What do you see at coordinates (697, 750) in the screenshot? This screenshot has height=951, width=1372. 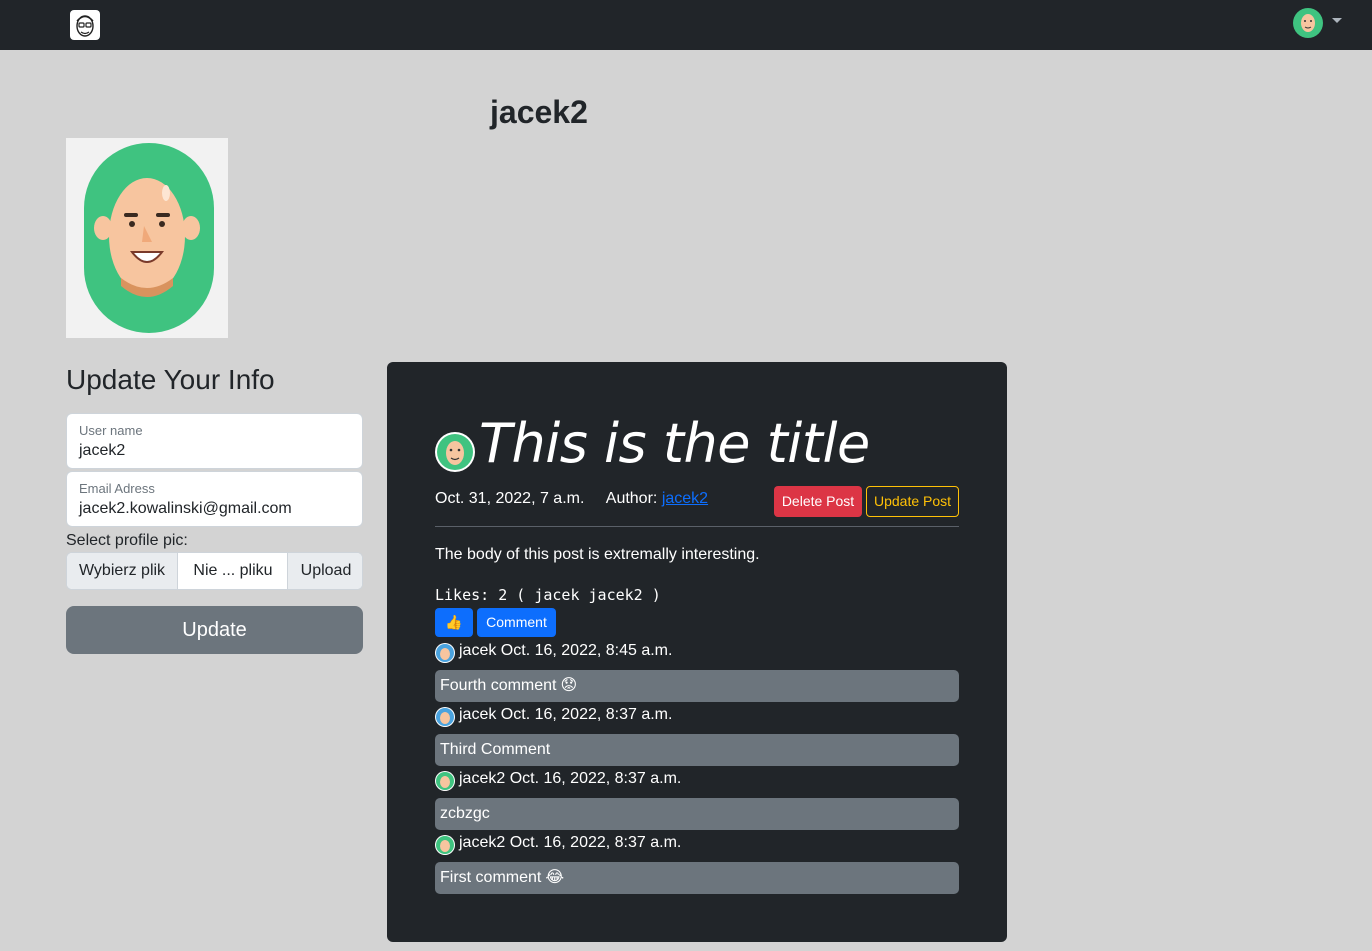 I see `comment-text: Third Comment` at bounding box center [697, 750].